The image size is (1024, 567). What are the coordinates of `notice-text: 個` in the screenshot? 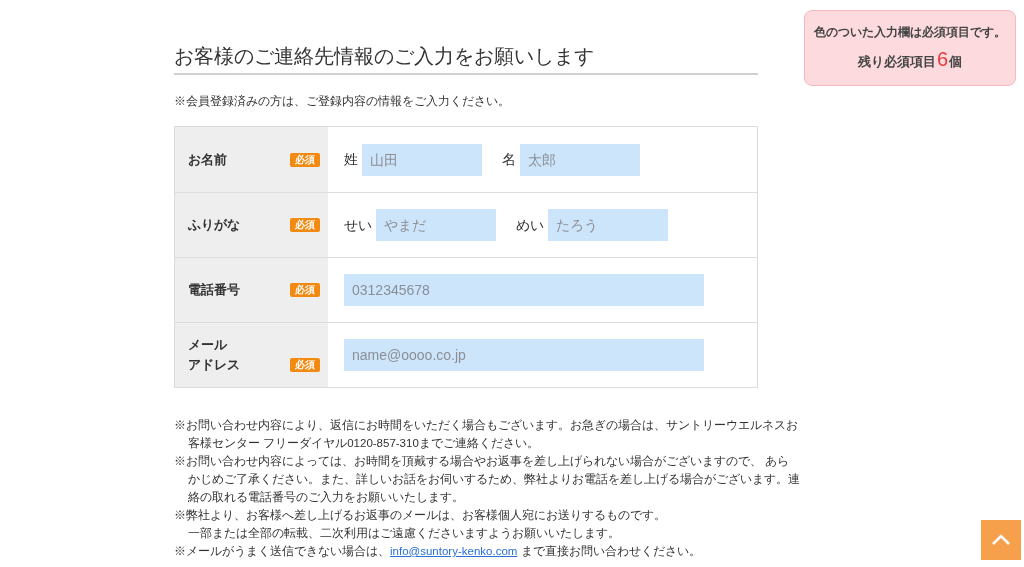 It's located at (956, 62).